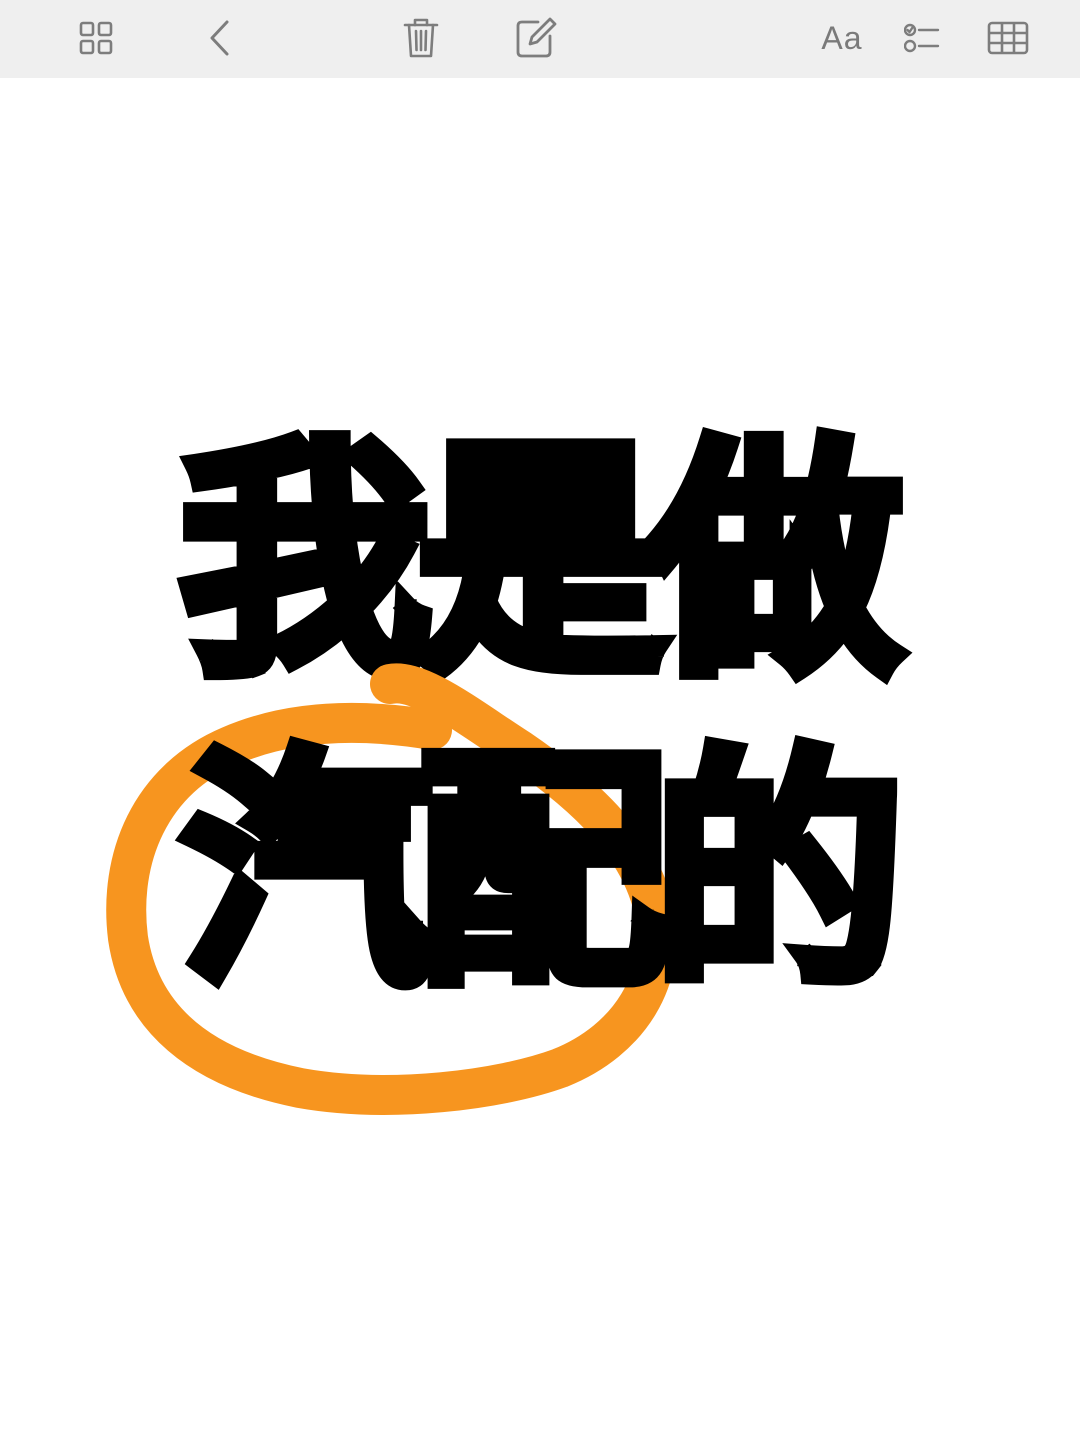 This screenshot has height=1440, width=1080. I want to click on checklist-button, so click(922, 38).